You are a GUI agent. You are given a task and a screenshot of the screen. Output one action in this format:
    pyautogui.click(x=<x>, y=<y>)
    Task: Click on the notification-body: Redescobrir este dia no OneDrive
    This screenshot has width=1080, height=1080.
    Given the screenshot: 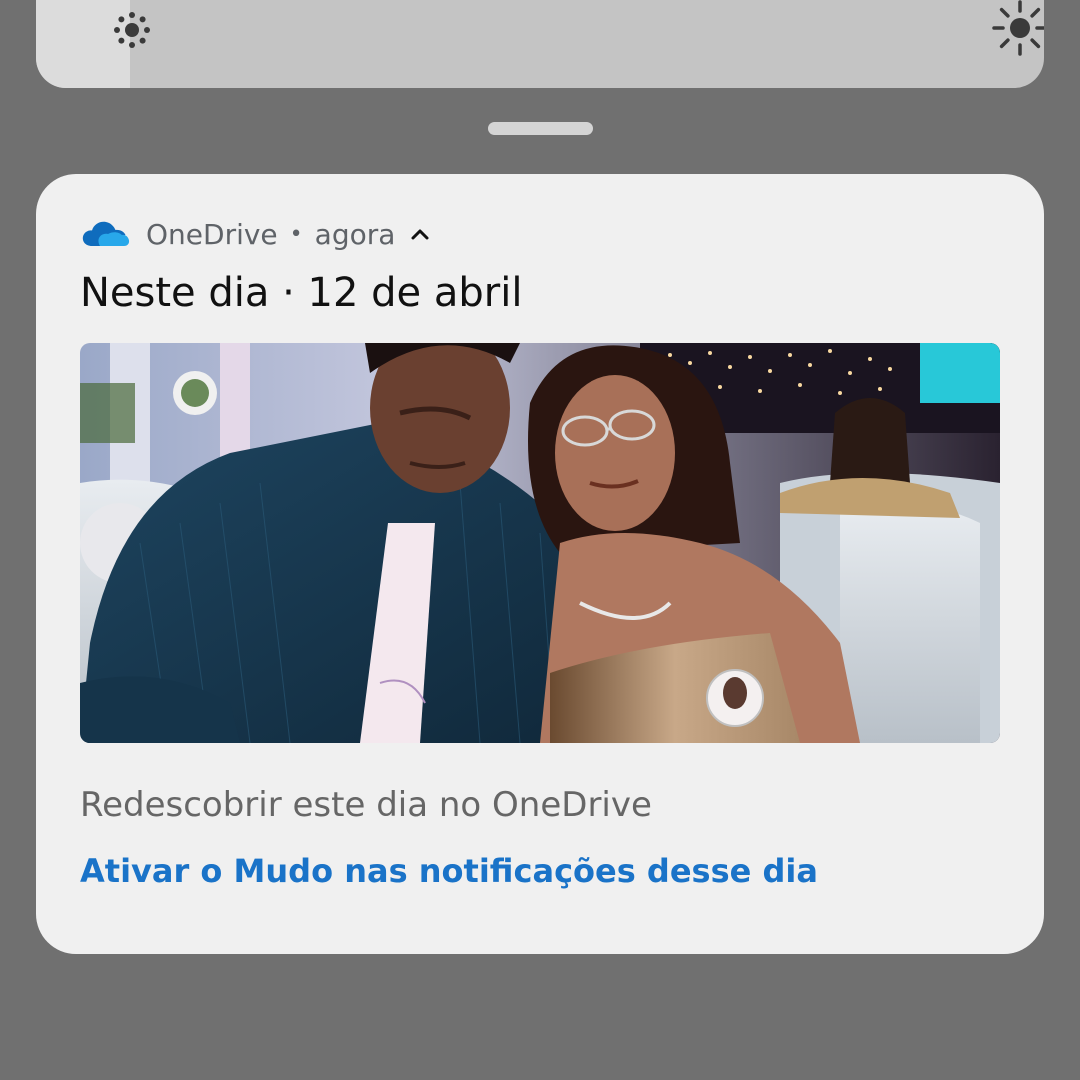 What is the action you would take?
    pyautogui.click(x=366, y=805)
    